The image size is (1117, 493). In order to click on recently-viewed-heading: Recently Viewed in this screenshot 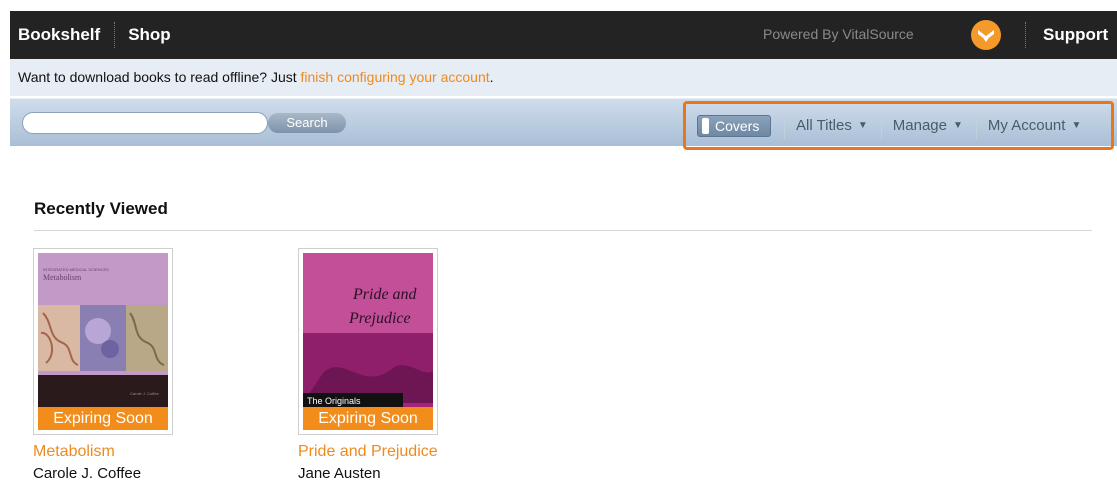, I will do `click(101, 208)`.